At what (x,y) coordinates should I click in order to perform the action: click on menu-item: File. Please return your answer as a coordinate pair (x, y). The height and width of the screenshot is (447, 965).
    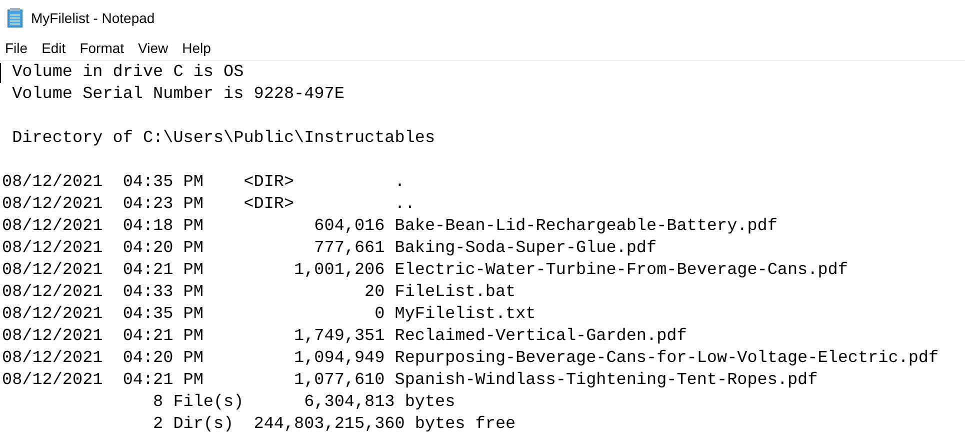
    Looking at the image, I should click on (17, 48).